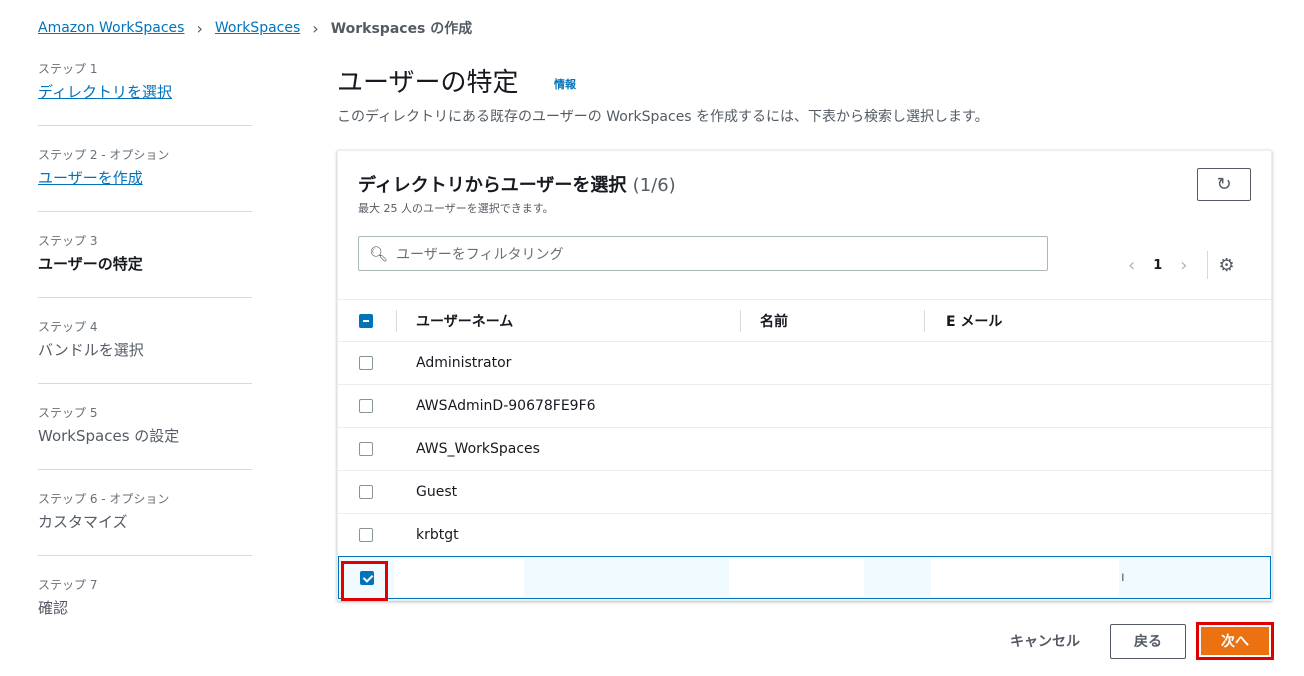  I want to click on pagination: ‹ 1 › ⚙, so click(1181, 265).